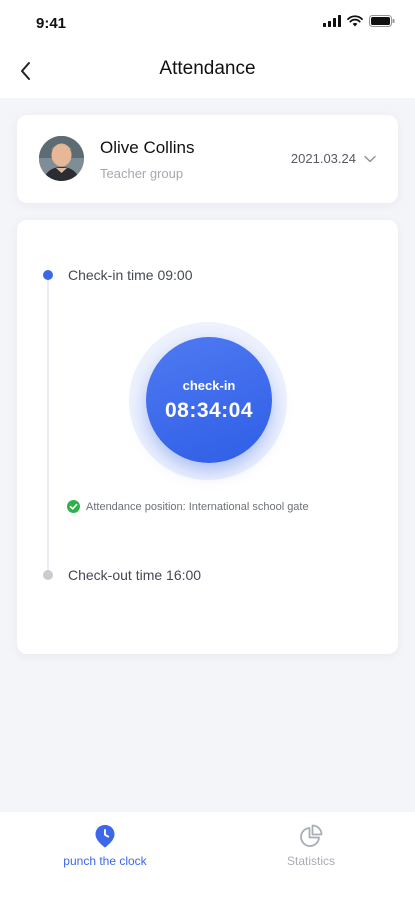 Image resolution: width=415 pixels, height=900 pixels. Describe the element at coordinates (209, 410) in the screenshot. I see `punch-button-clock: 08:34:04` at that location.